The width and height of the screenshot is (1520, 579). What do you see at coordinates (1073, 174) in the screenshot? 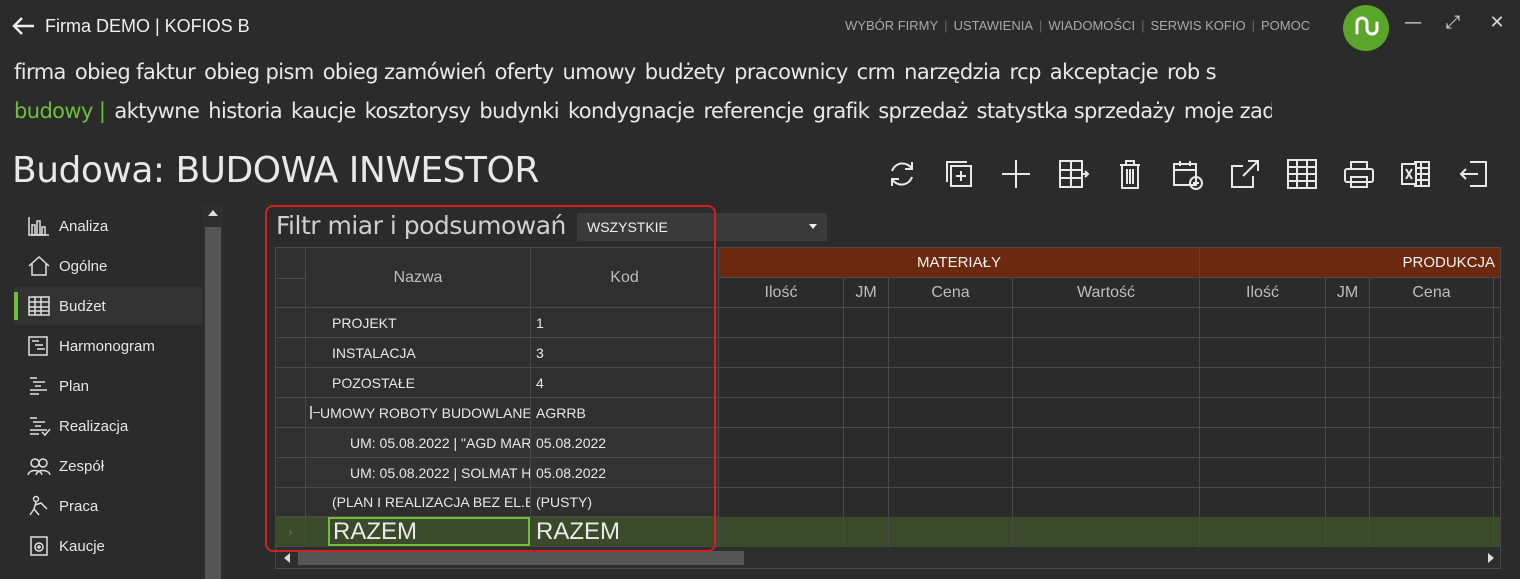
I see `grid-arrow-icon` at bounding box center [1073, 174].